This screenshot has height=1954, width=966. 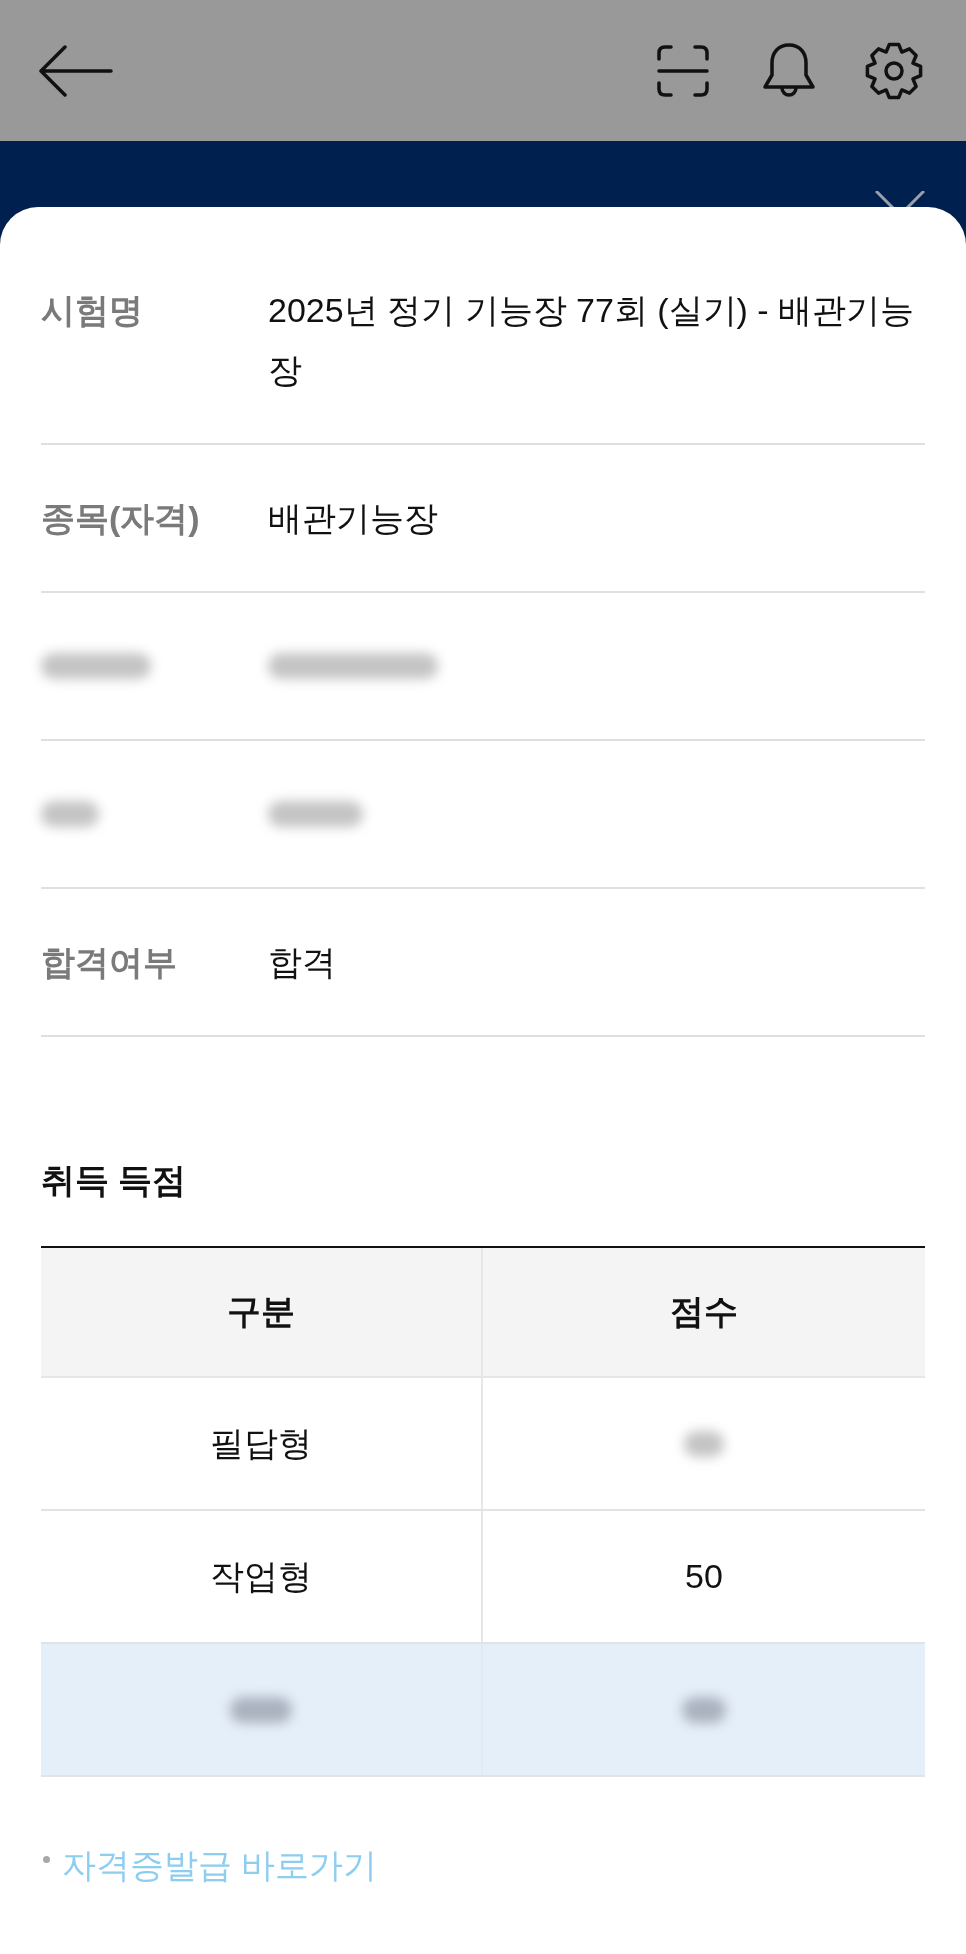 What do you see at coordinates (109, 962) in the screenshot?
I see `field-label: 합격여부` at bounding box center [109, 962].